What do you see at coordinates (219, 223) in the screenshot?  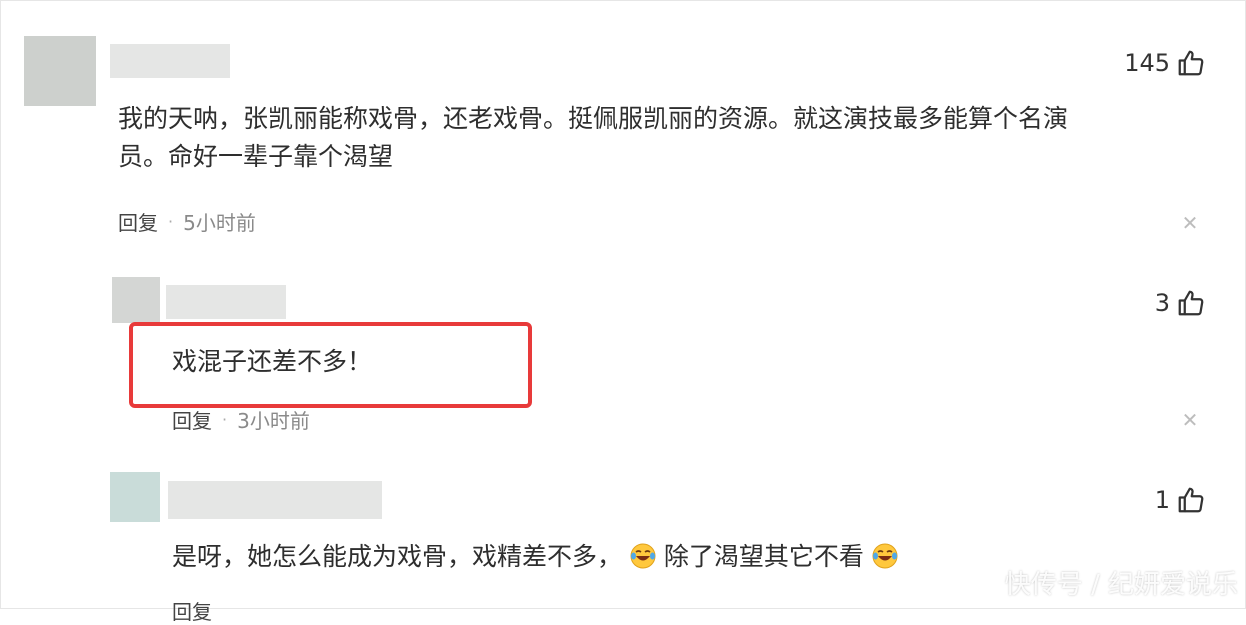 I see `timestamp: 5小时前` at bounding box center [219, 223].